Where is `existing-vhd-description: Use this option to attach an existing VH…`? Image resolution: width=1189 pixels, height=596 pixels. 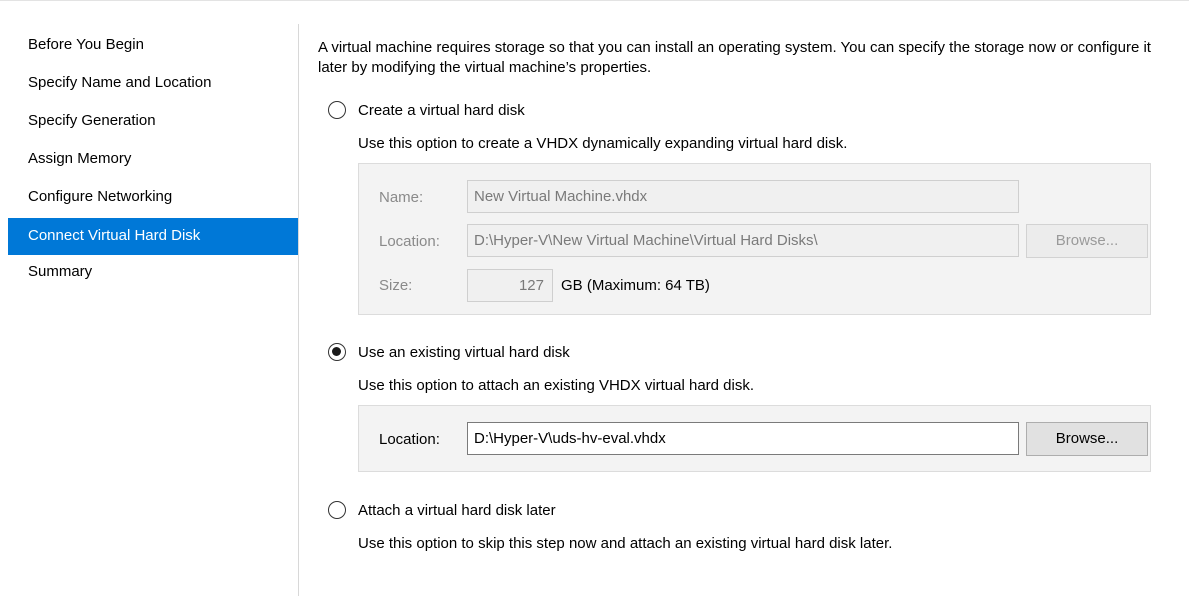 existing-vhd-description: Use this option to attach an existing VH… is located at coordinates (556, 385).